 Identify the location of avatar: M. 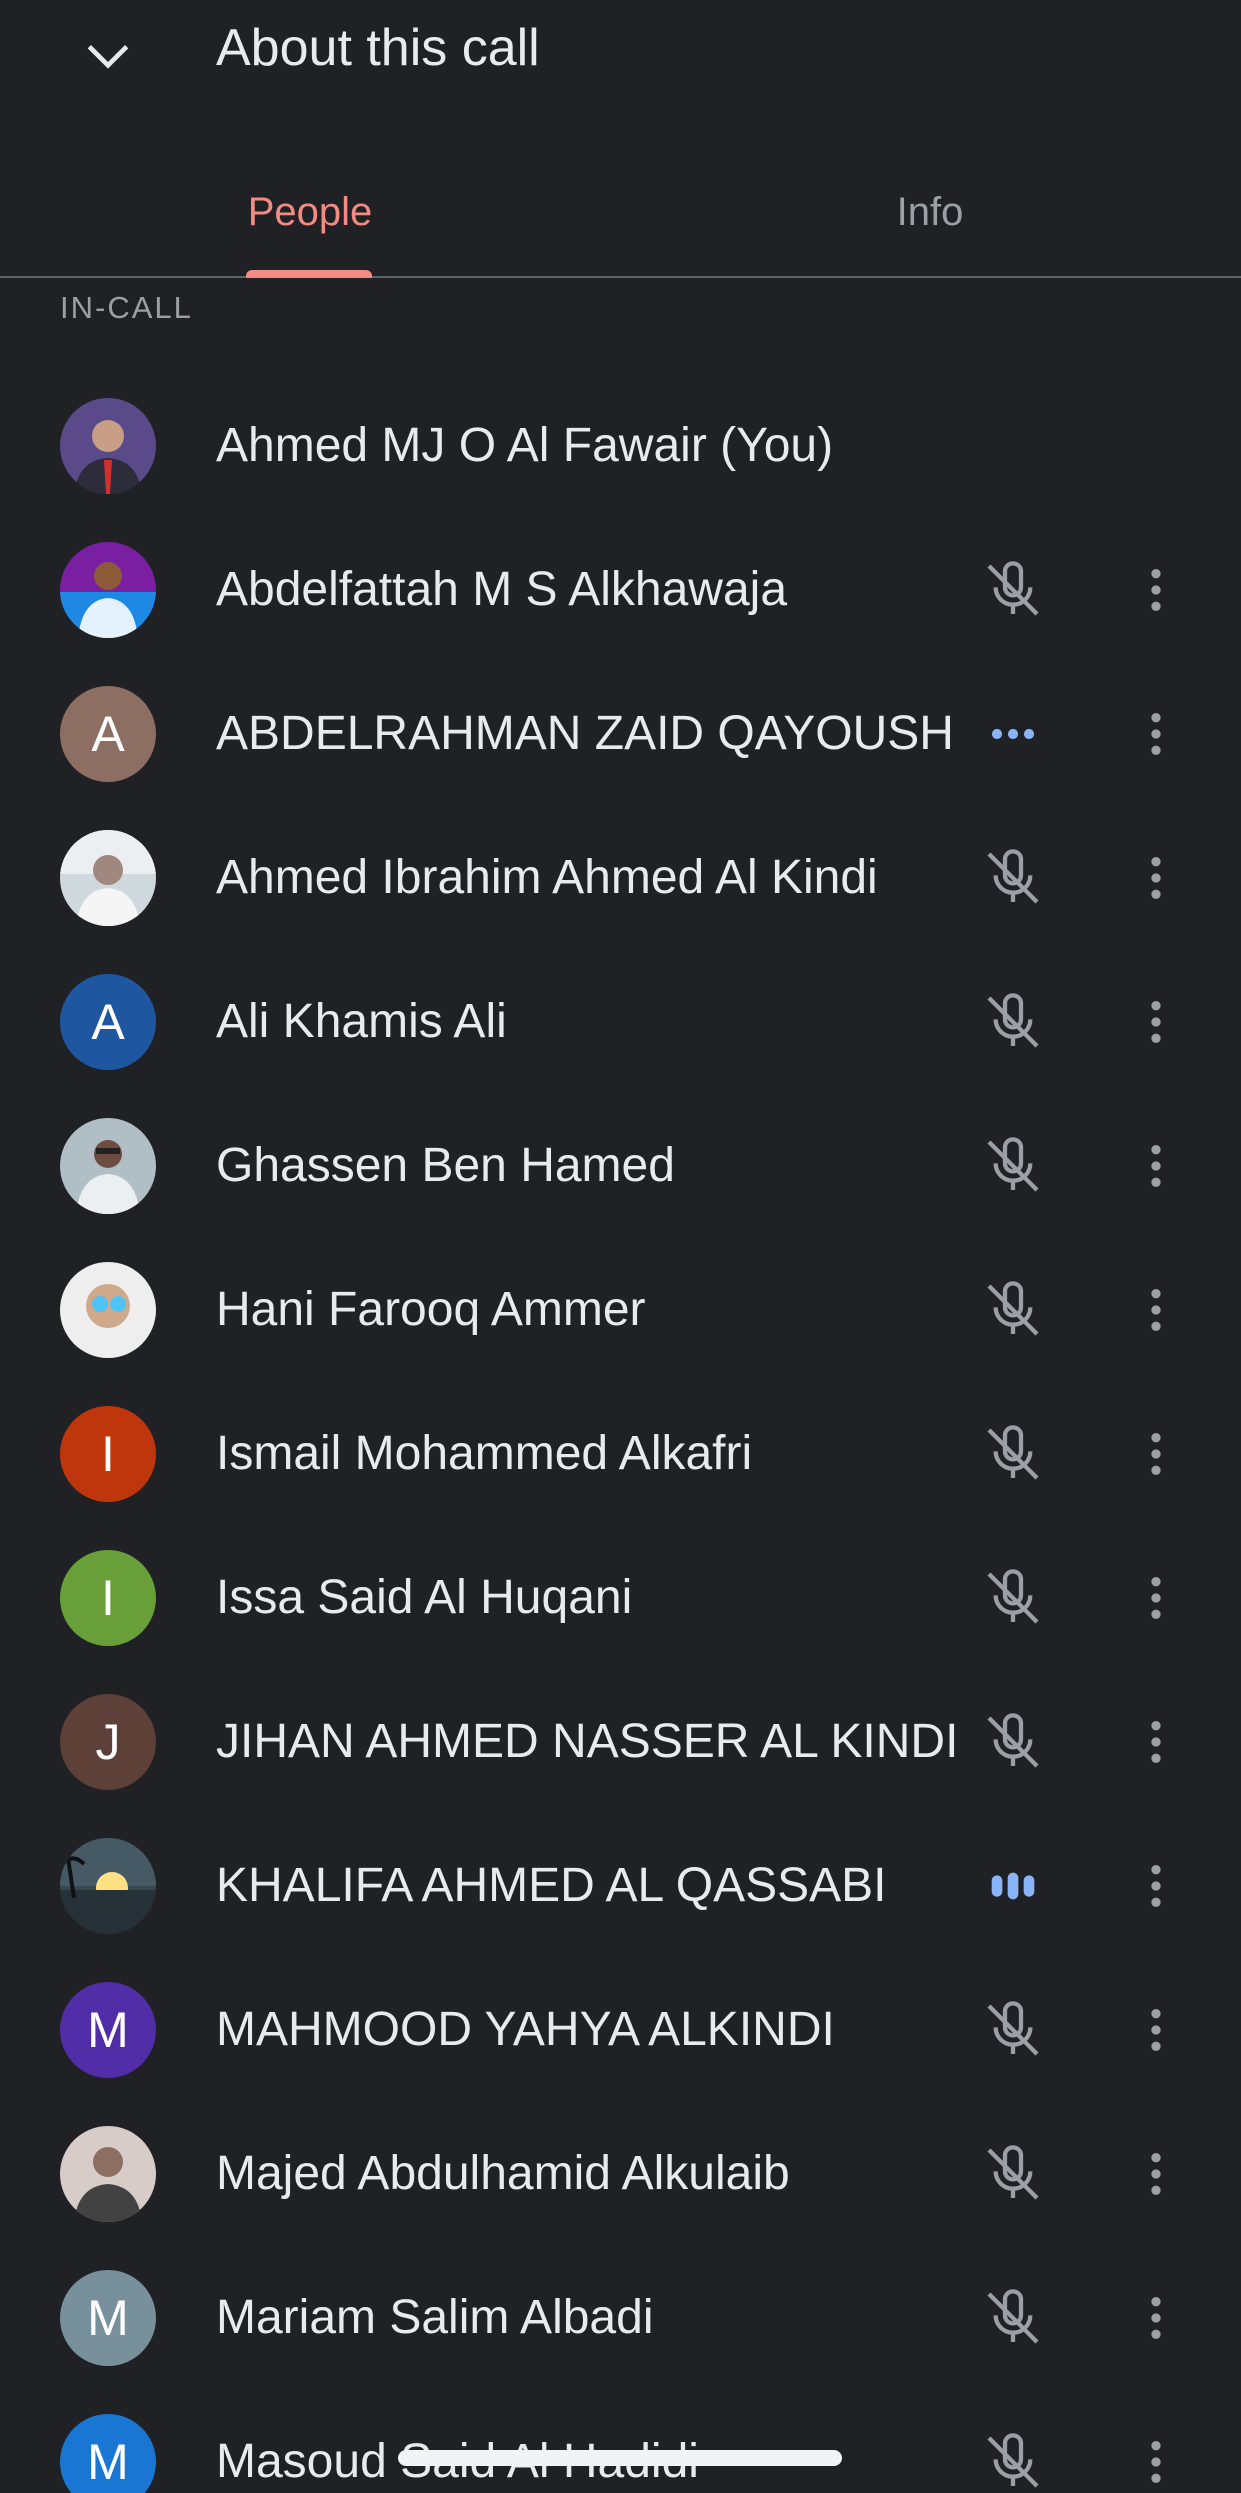
(108, 2030).